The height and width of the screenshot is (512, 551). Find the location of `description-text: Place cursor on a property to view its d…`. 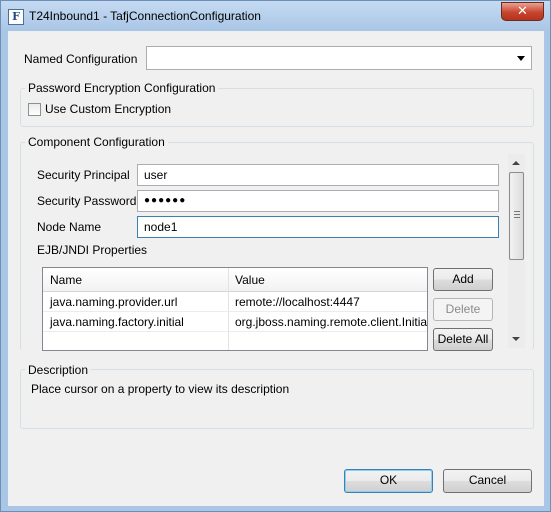

description-text: Place cursor on a property to view its d… is located at coordinates (160, 389).